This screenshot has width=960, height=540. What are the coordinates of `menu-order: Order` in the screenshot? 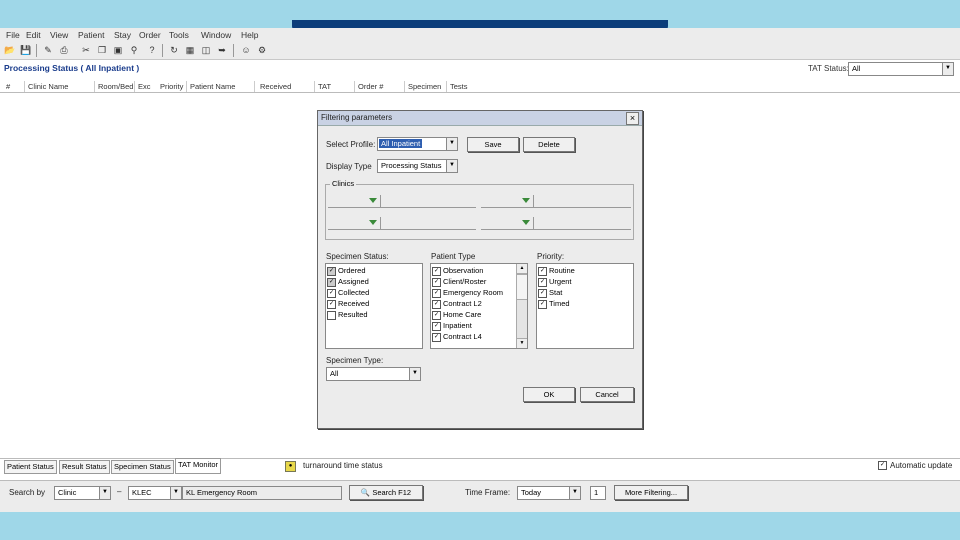 It's located at (150, 35).